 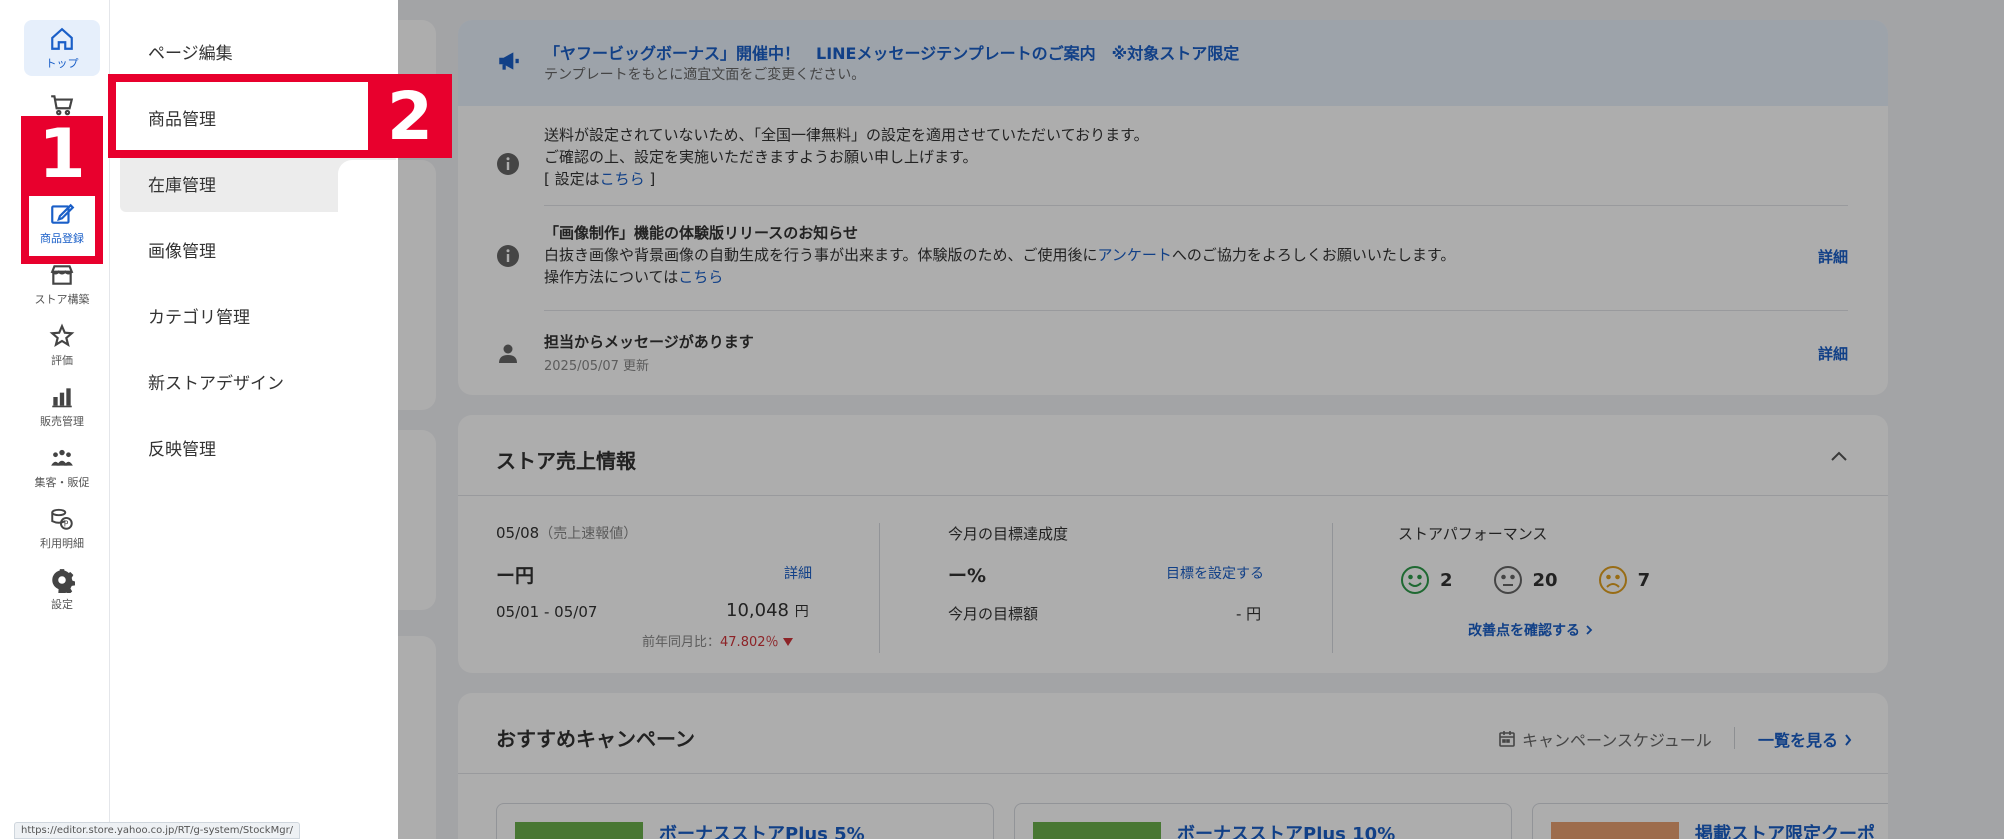 I want to click on notice-text: [ 設定は, so click(x=572, y=179).